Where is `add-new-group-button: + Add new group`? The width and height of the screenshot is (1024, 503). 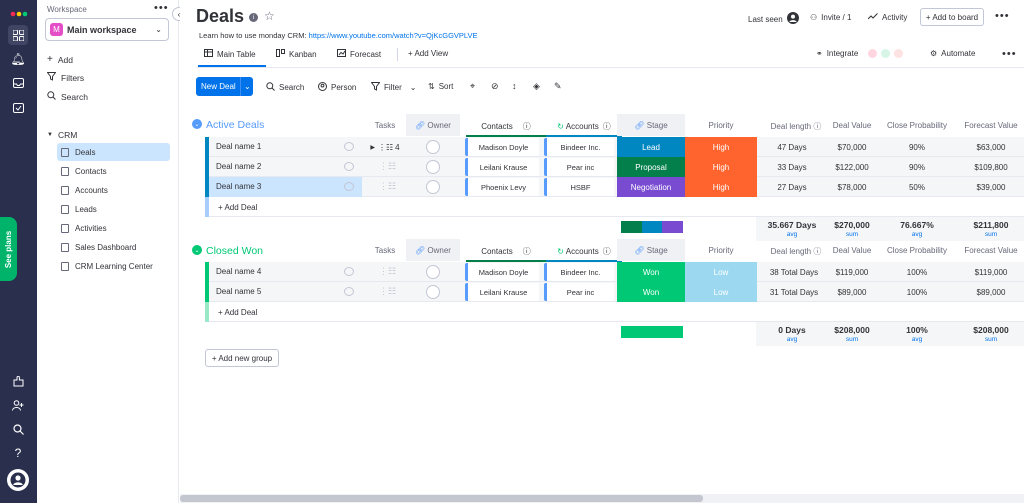 add-new-group-button: + Add new group is located at coordinates (242, 358).